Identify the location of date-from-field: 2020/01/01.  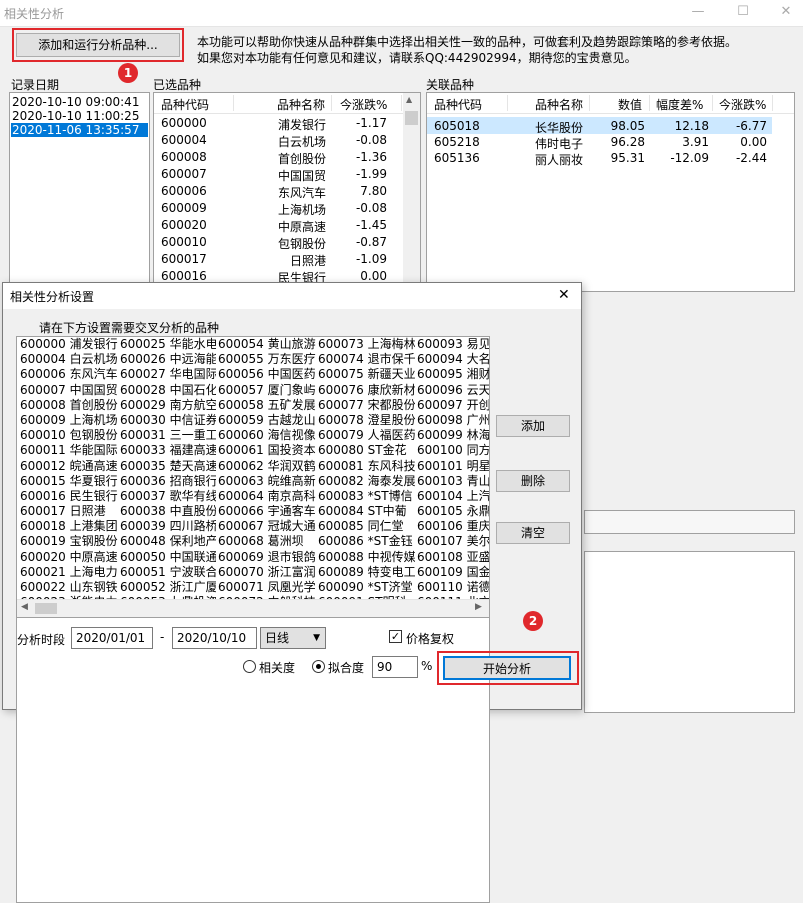
(112, 638).